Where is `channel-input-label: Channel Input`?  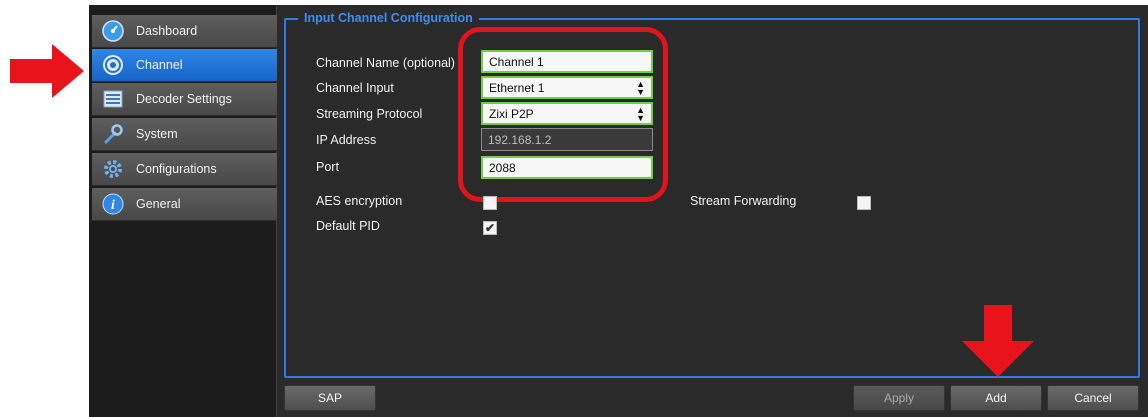
channel-input-label: Channel Input is located at coordinates (355, 88).